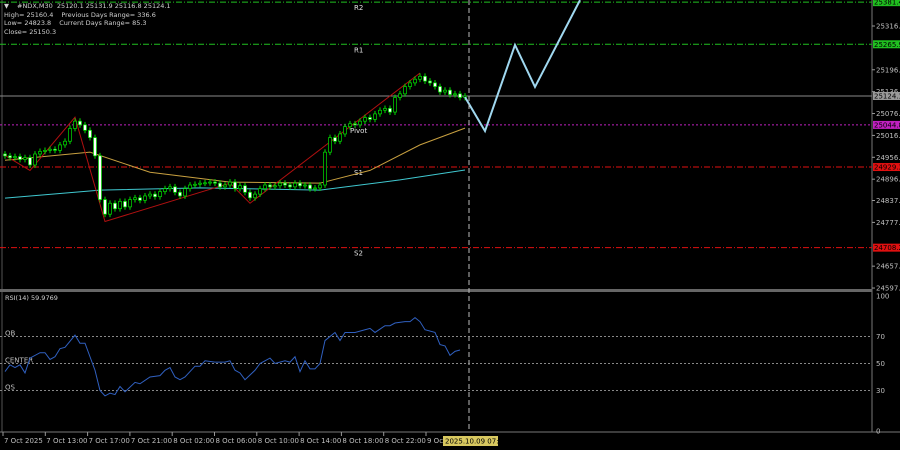 Image resolution: width=900 pixels, height=450 pixels. I want to click on high-value: High= 25160.4, so click(29, 14).